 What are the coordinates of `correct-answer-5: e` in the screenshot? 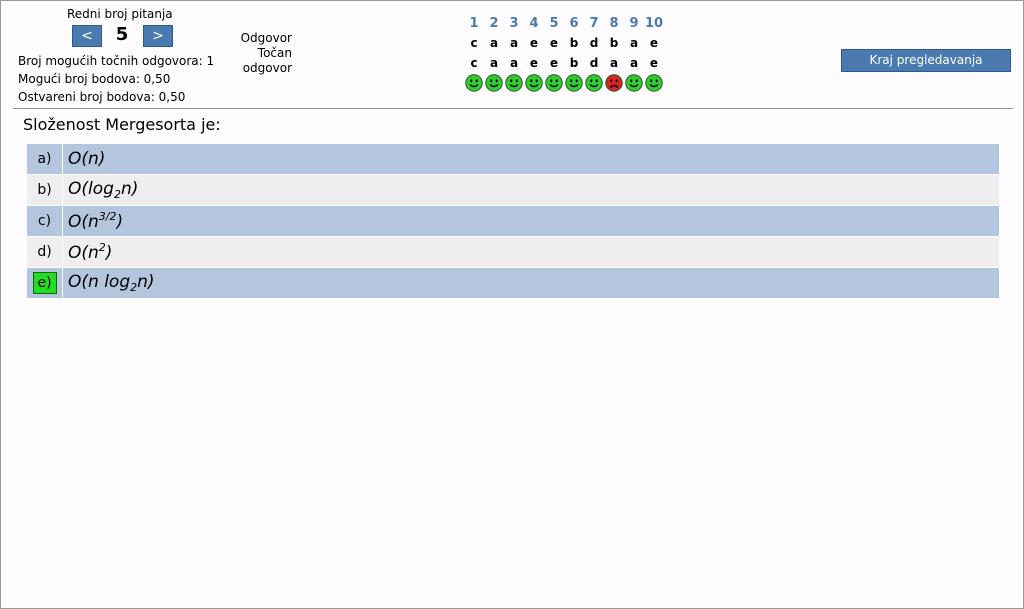 It's located at (554, 63).